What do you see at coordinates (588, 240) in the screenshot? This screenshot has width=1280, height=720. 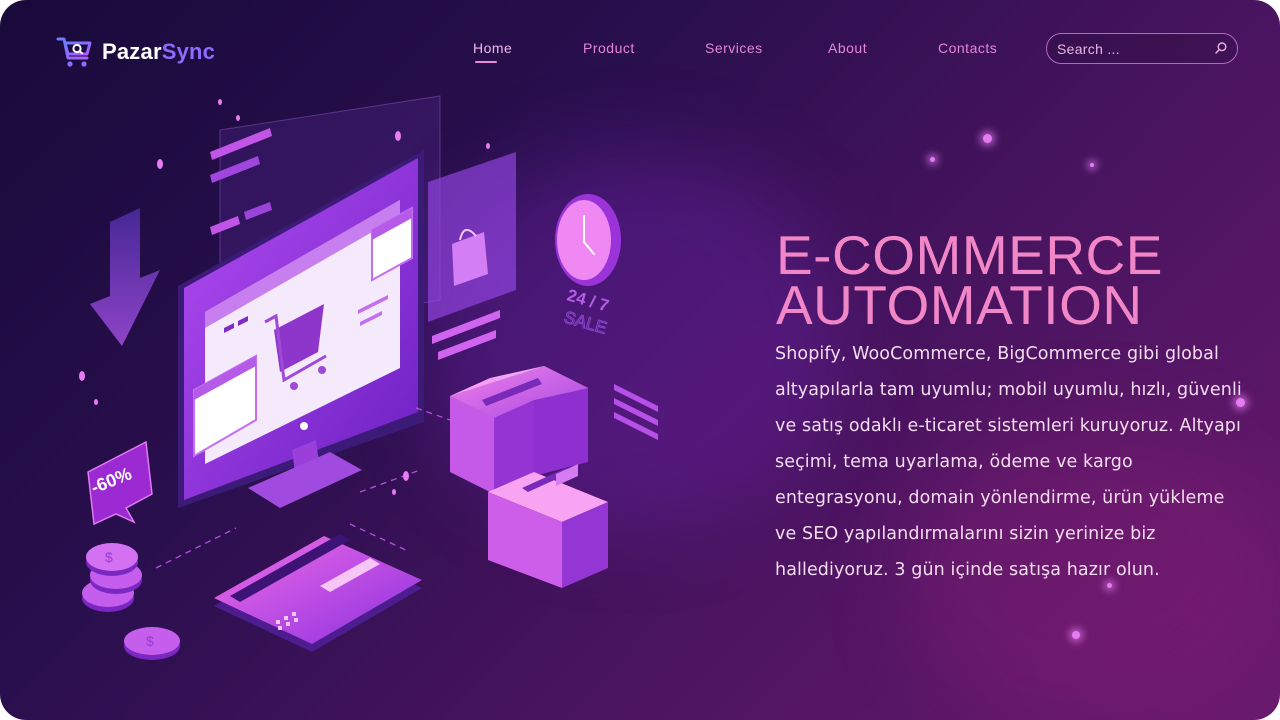 I see `clock-icon` at bounding box center [588, 240].